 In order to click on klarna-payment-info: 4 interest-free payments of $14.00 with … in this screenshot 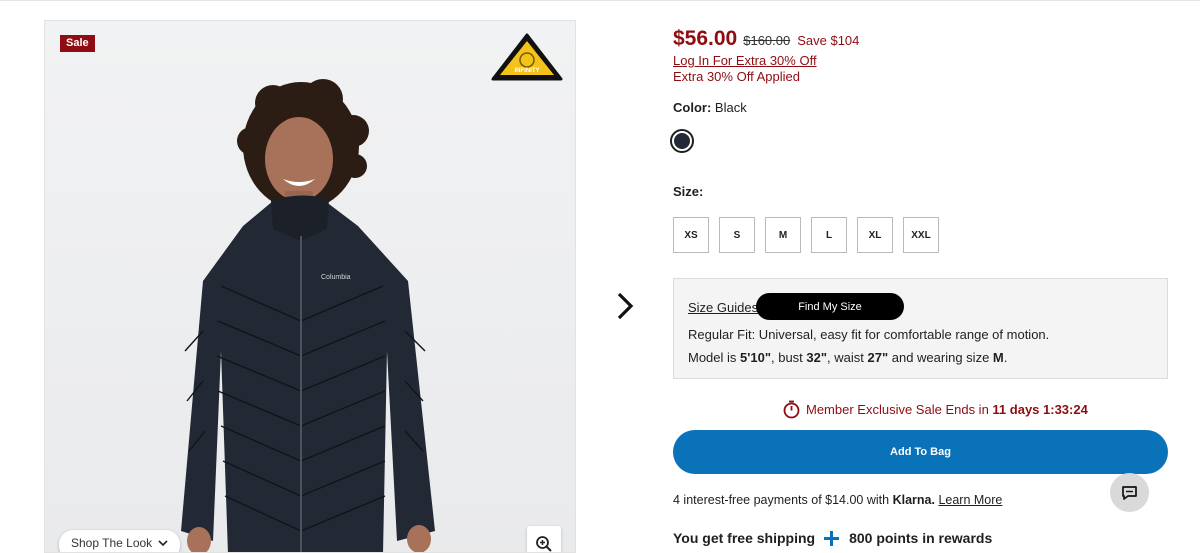, I will do `click(837, 500)`.